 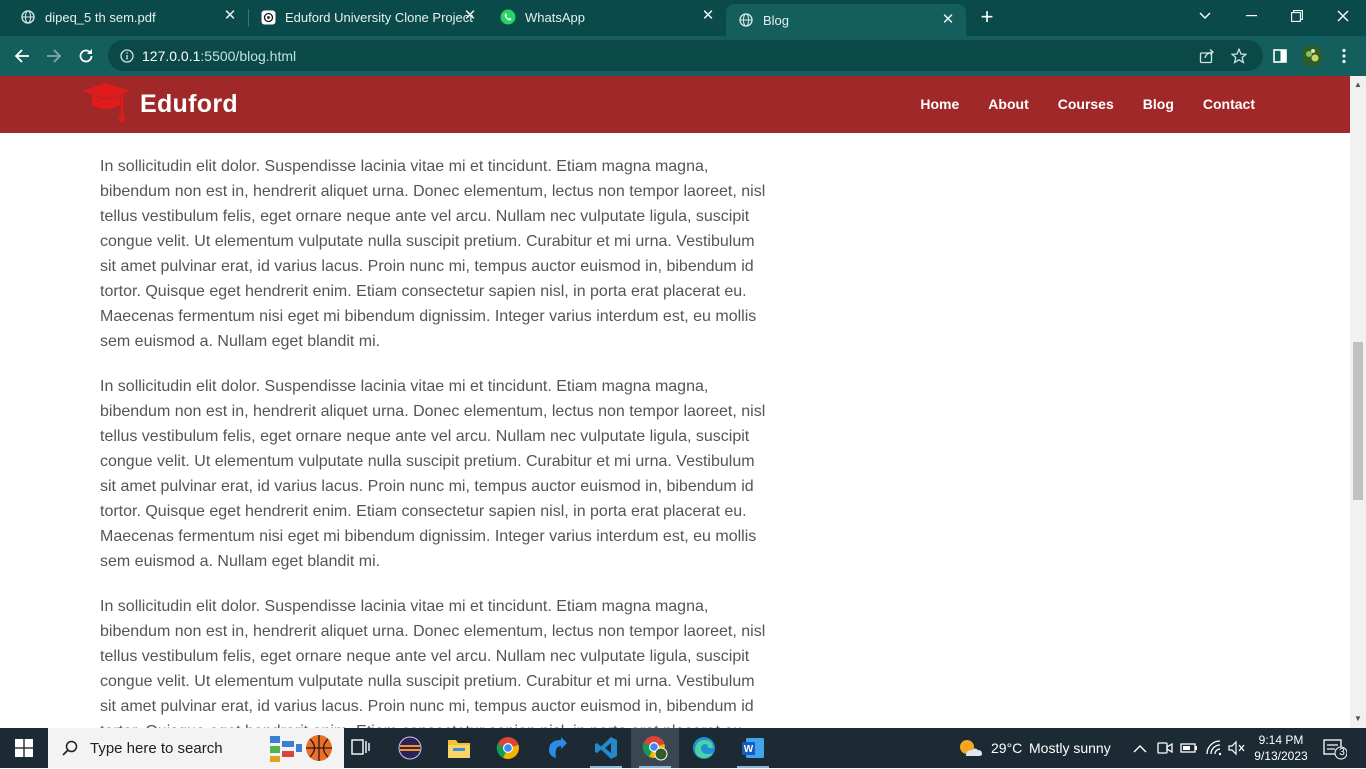 I want to click on weather-description: Mostly sunny, so click(x=1070, y=748).